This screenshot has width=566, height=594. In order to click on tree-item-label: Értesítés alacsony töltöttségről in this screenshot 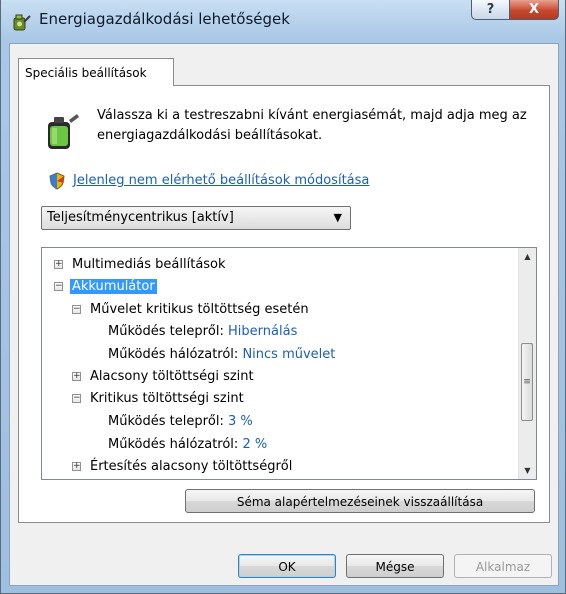, I will do `click(191, 466)`.